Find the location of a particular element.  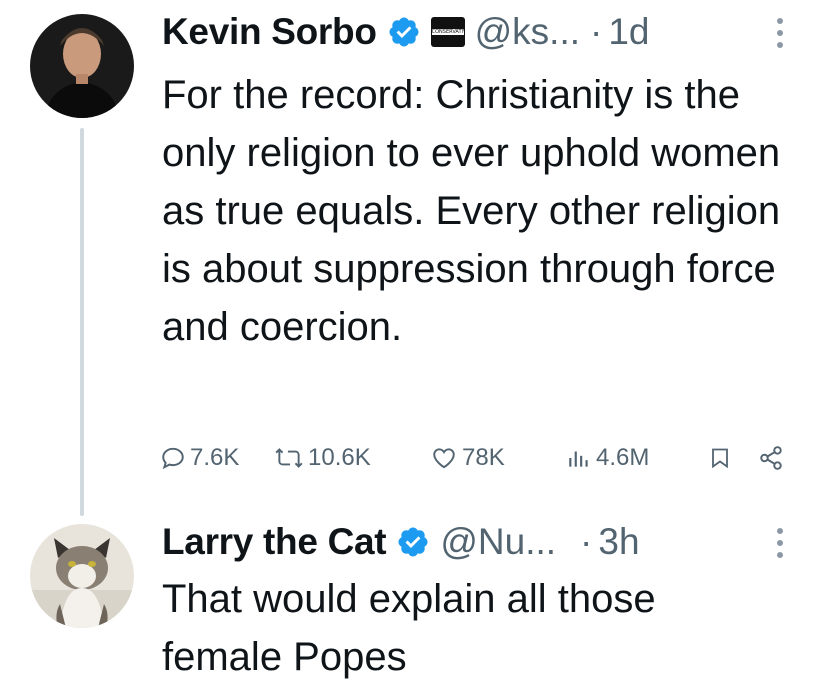

bookmark-icon is located at coordinates (720, 458).